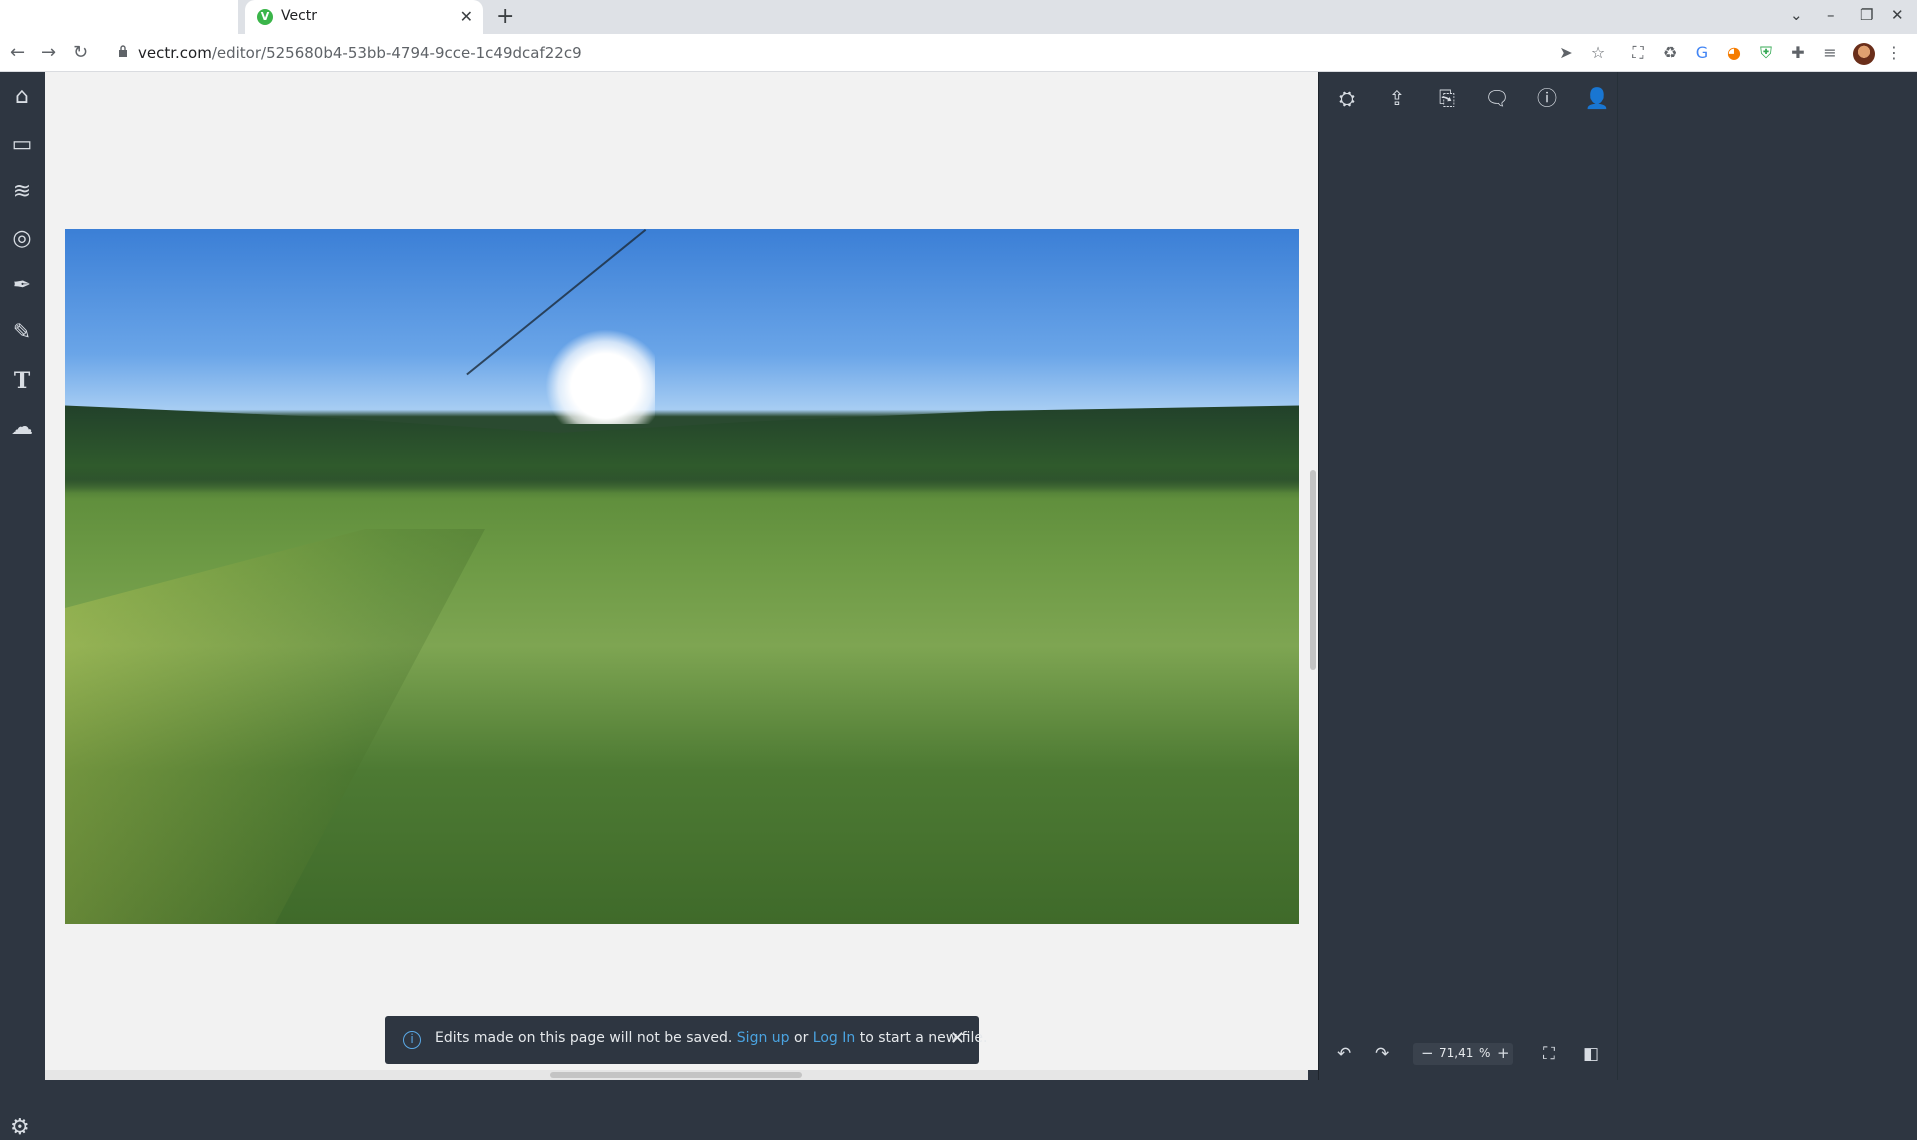 The height and width of the screenshot is (1140, 1917). What do you see at coordinates (412, 1040) in the screenshot?
I see `info-icon: i` at bounding box center [412, 1040].